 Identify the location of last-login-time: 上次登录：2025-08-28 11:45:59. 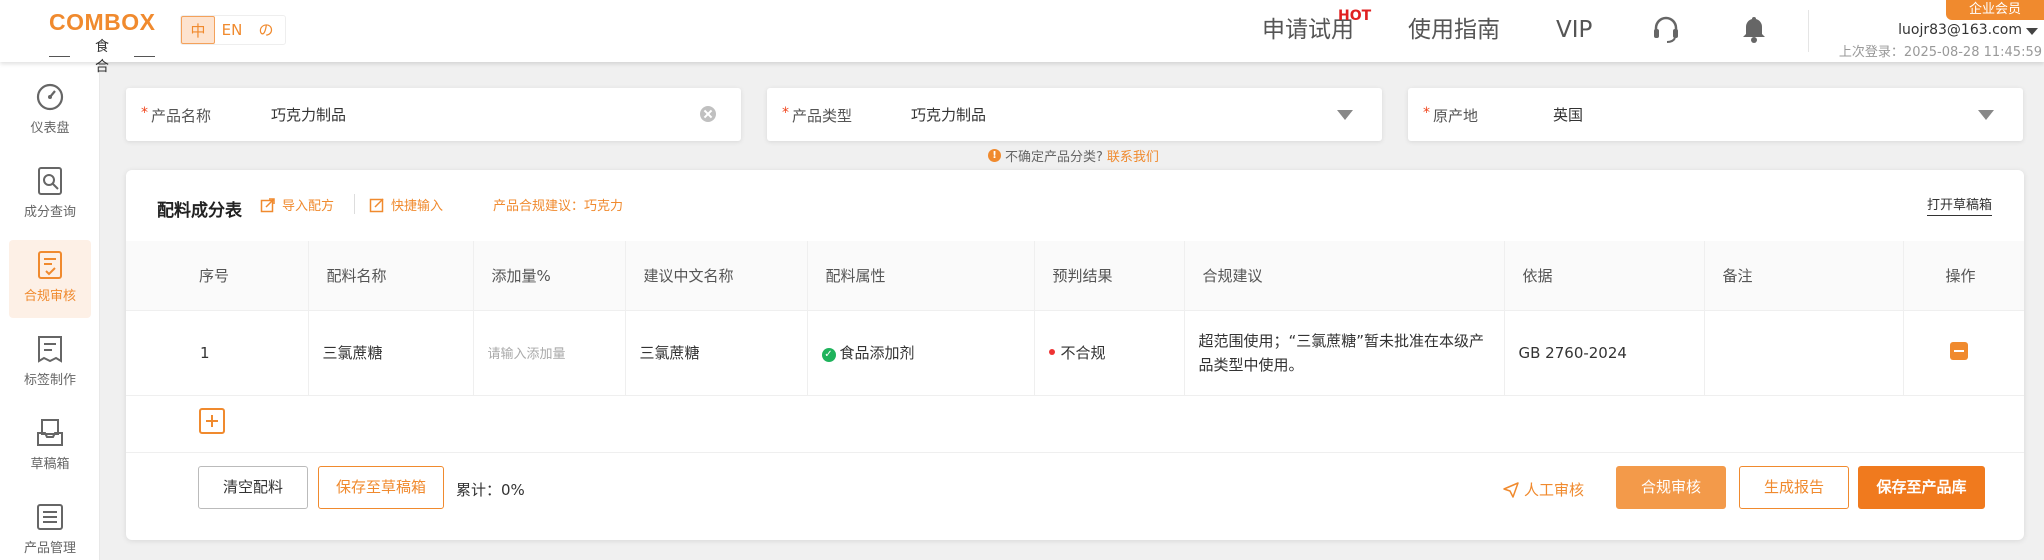
(1940, 52).